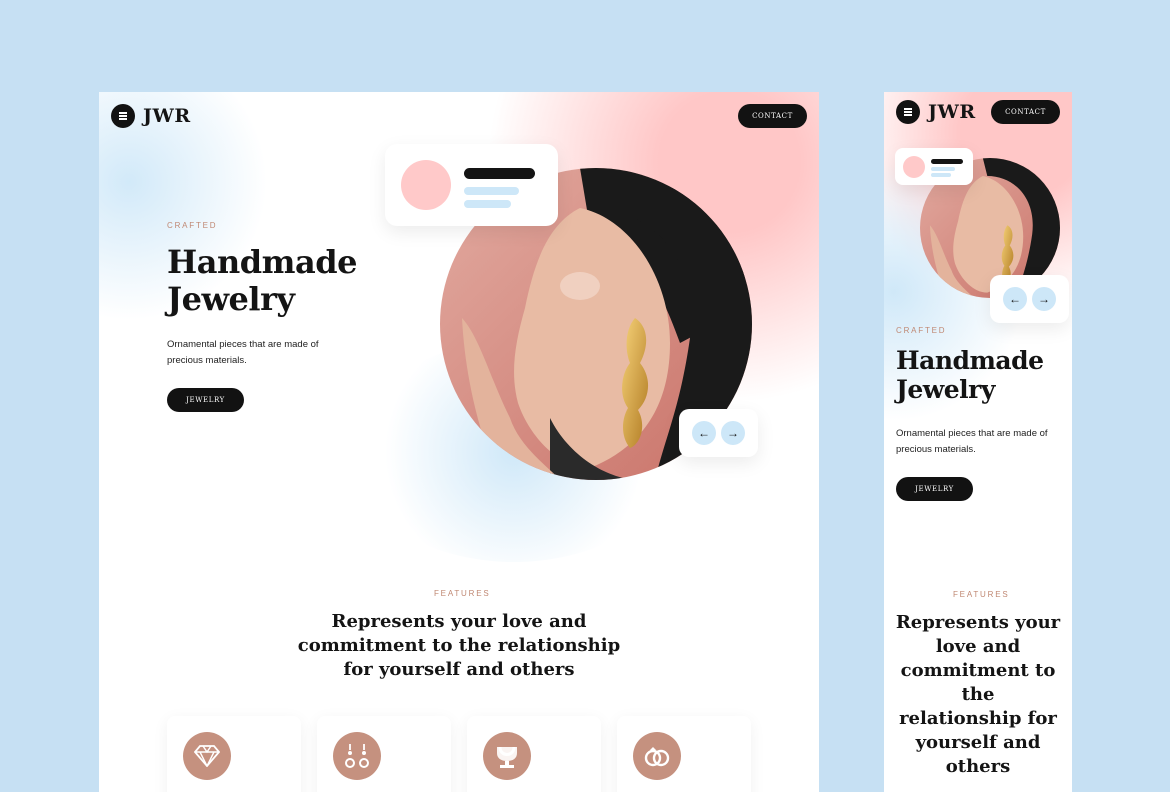 The width and height of the screenshot is (1170, 792). I want to click on diamond-icon, so click(207, 756).